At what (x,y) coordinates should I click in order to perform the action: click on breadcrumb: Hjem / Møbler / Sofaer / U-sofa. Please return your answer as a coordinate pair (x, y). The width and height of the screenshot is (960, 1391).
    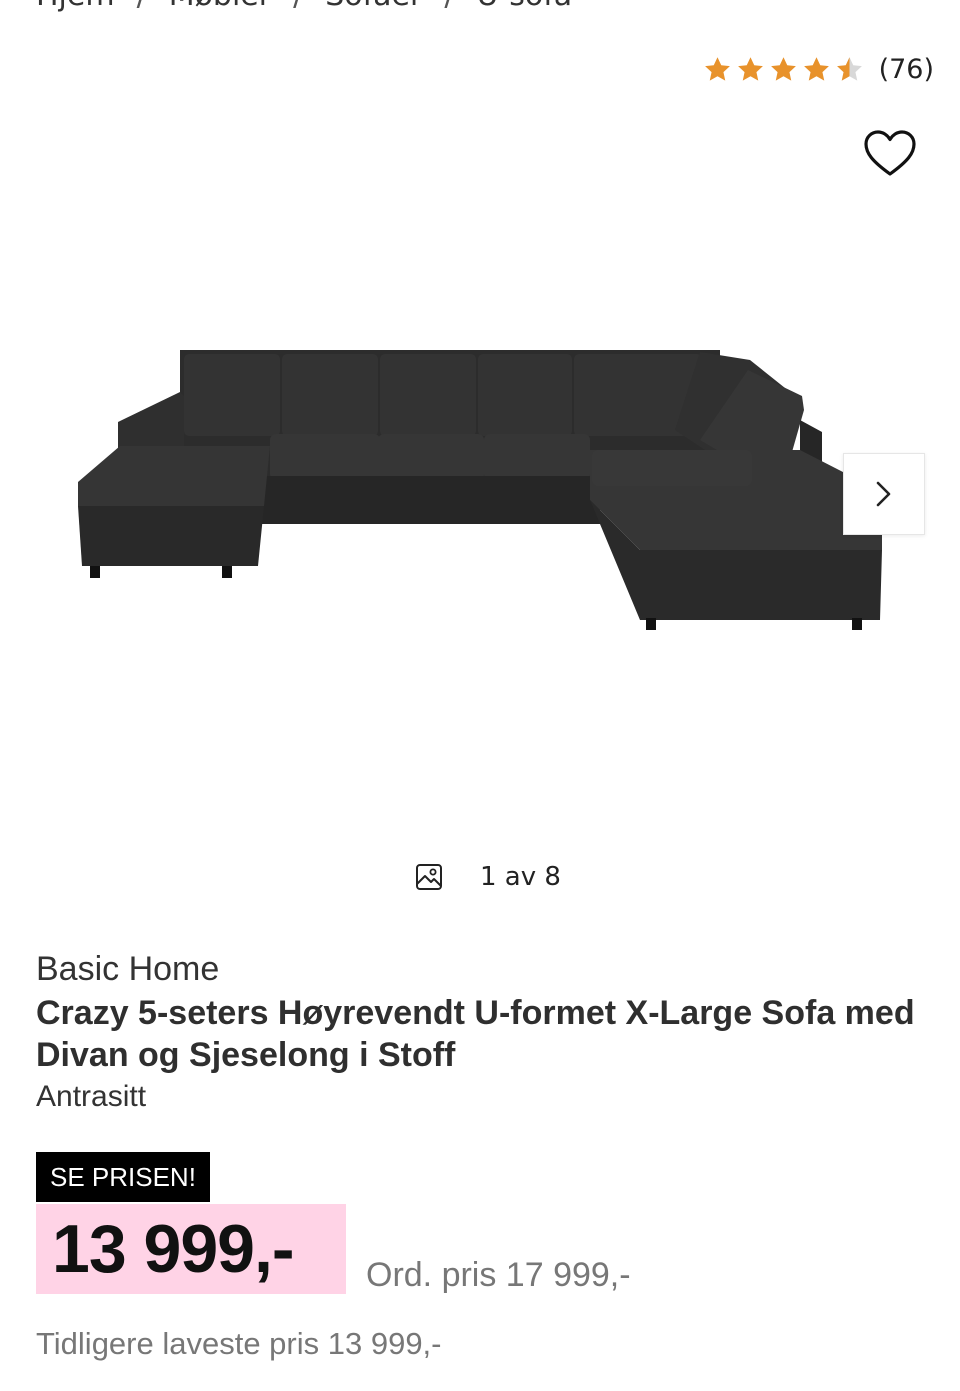
    Looking at the image, I should click on (304, 6).